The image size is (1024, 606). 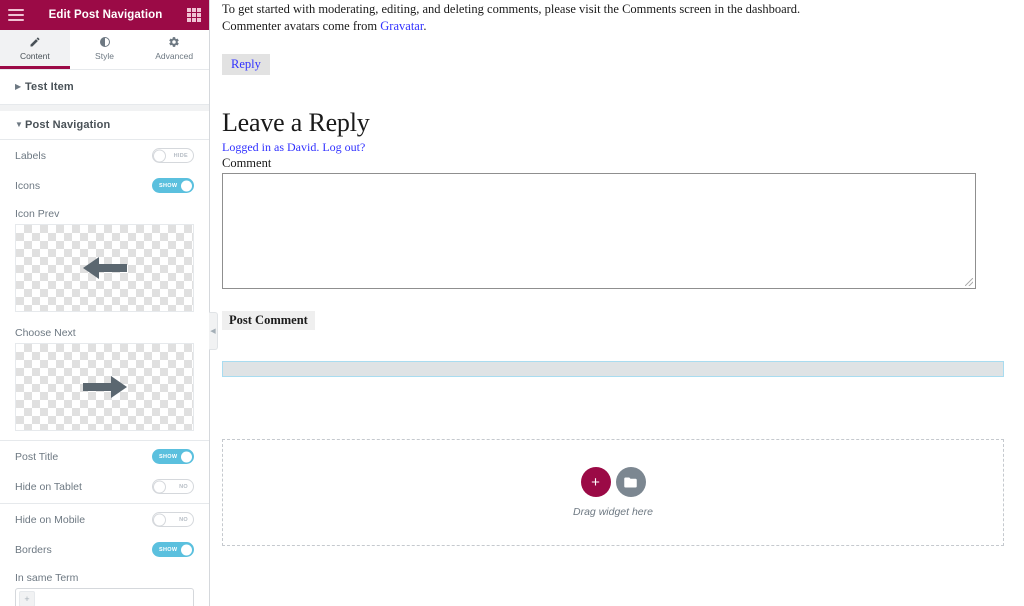 I want to click on comments-note-line2-post: ., so click(x=425, y=26).